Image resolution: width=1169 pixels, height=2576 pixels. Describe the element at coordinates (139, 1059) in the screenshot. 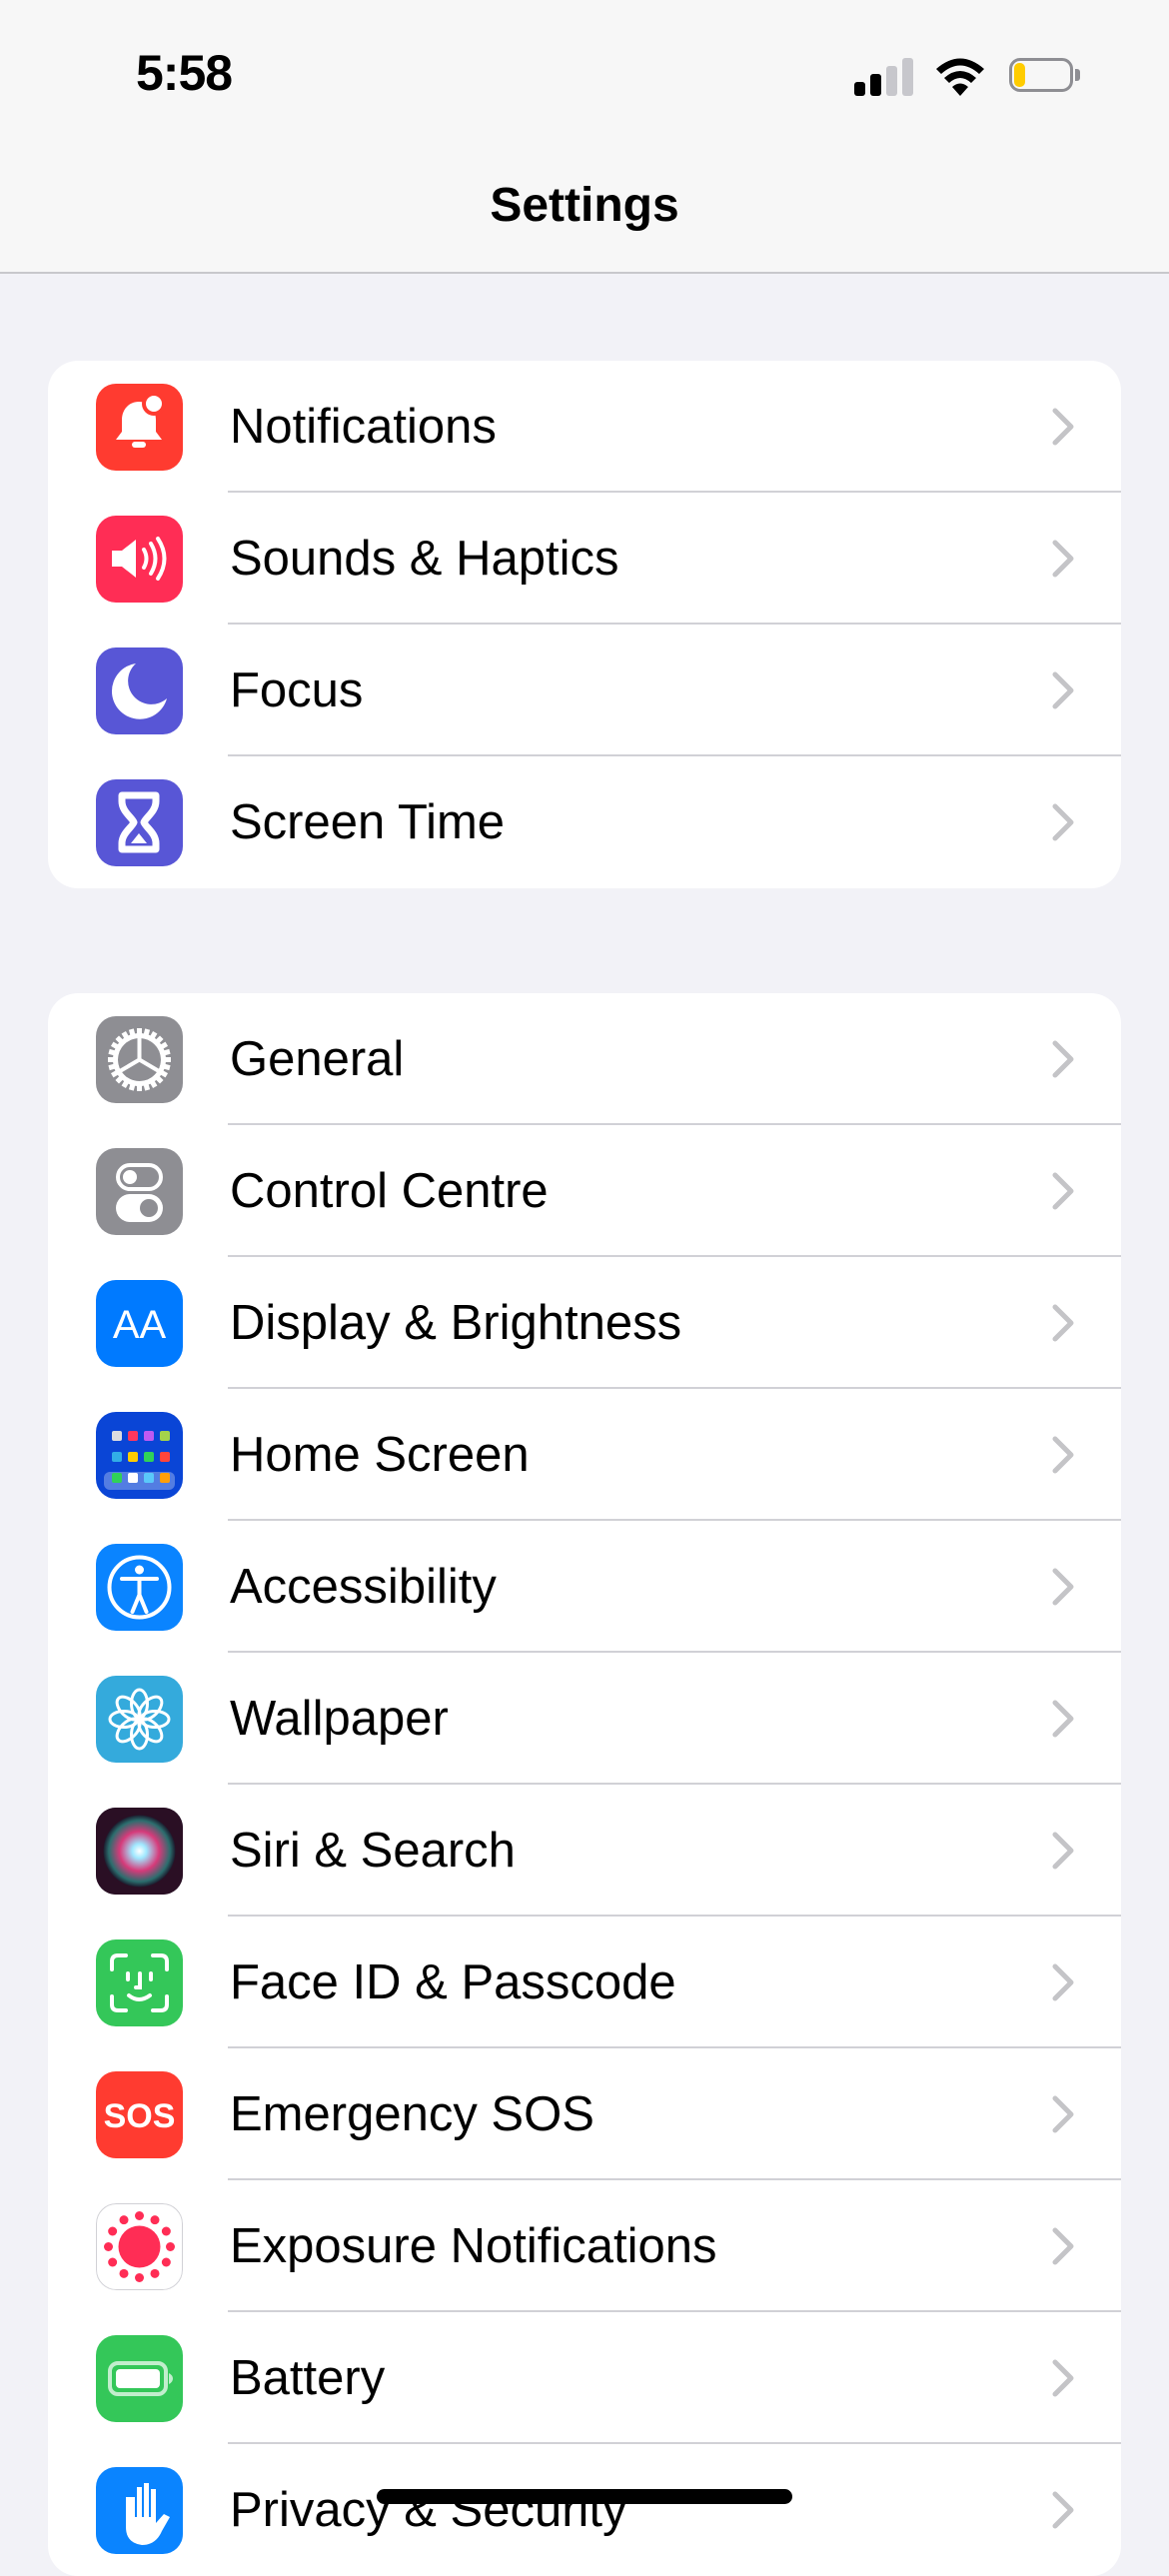

I see `gear-icon` at that location.